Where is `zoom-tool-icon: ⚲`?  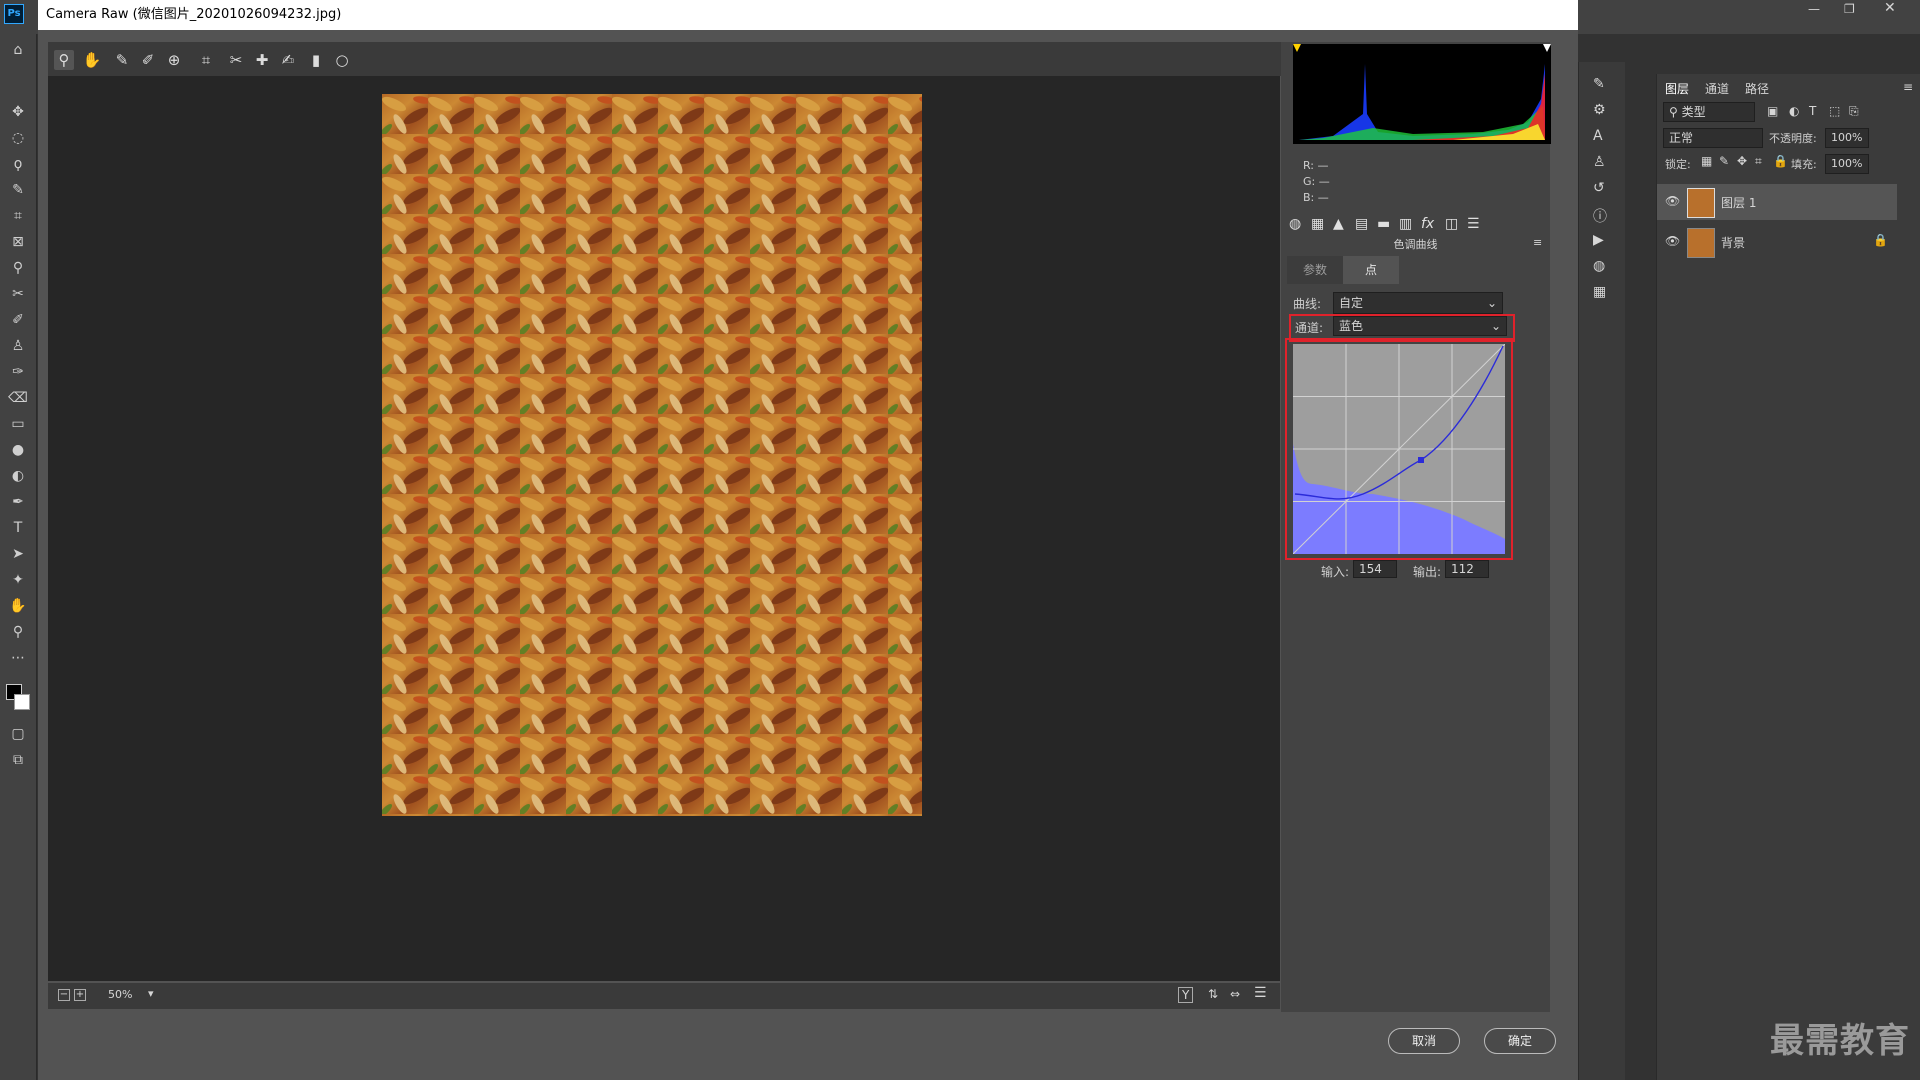 zoom-tool-icon: ⚲ is located at coordinates (18, 632).